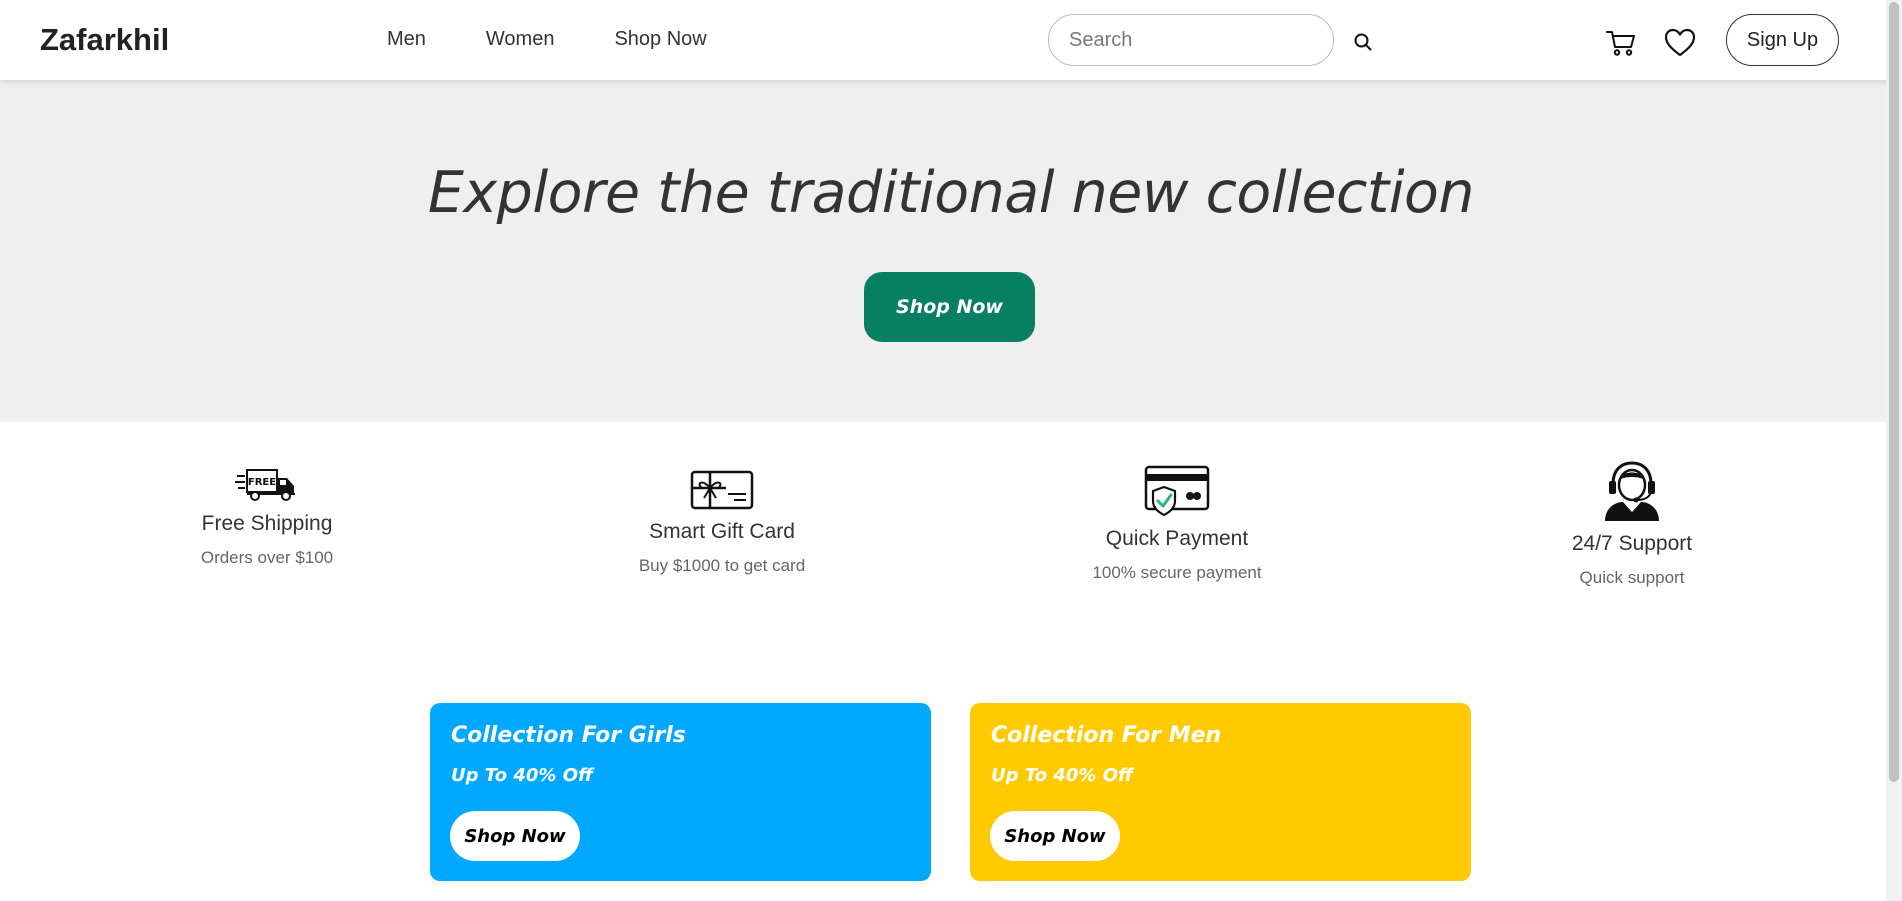 Image resolution: width=1902 pixels, height=901 pixels. Describe the element at coordinates (722, 531) in the screenshot. I see `feature-title: Smart Gift Card` at that location.